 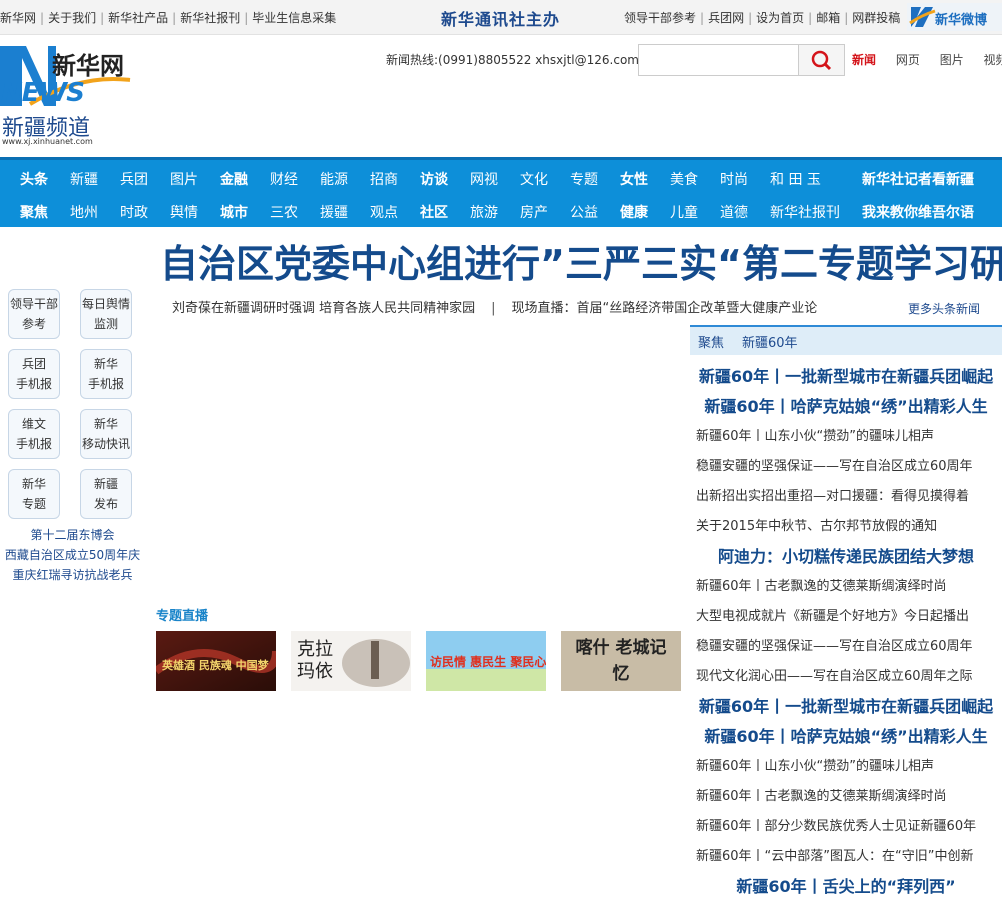 I want to click on search-type-web: 网页, so click(x=908, y=60).